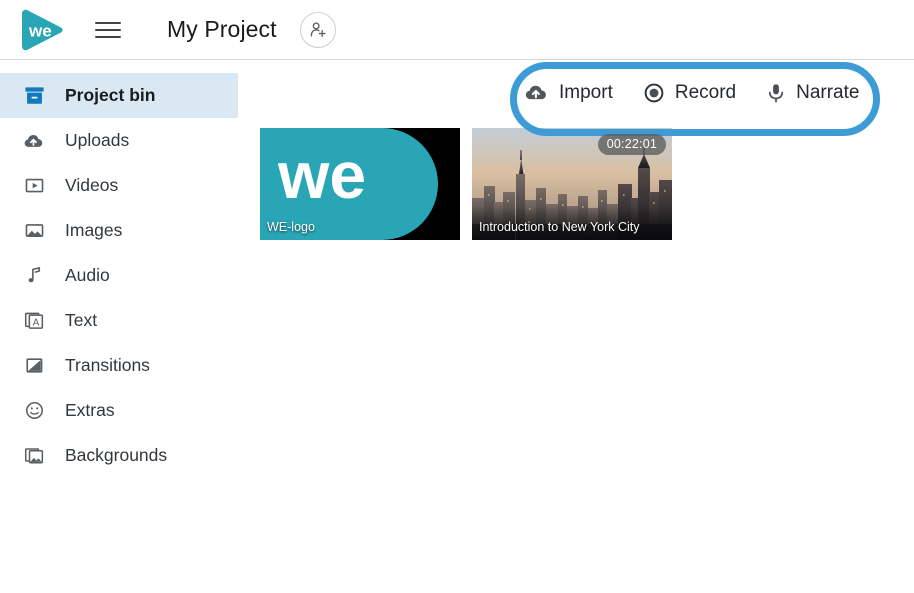 The width and height of the screenshot is (914, 593). What do you see at coordinates (107, 364) in the screenshot?
I see `sidebar-item-label: Transitions` at bounding box center [107, 364].